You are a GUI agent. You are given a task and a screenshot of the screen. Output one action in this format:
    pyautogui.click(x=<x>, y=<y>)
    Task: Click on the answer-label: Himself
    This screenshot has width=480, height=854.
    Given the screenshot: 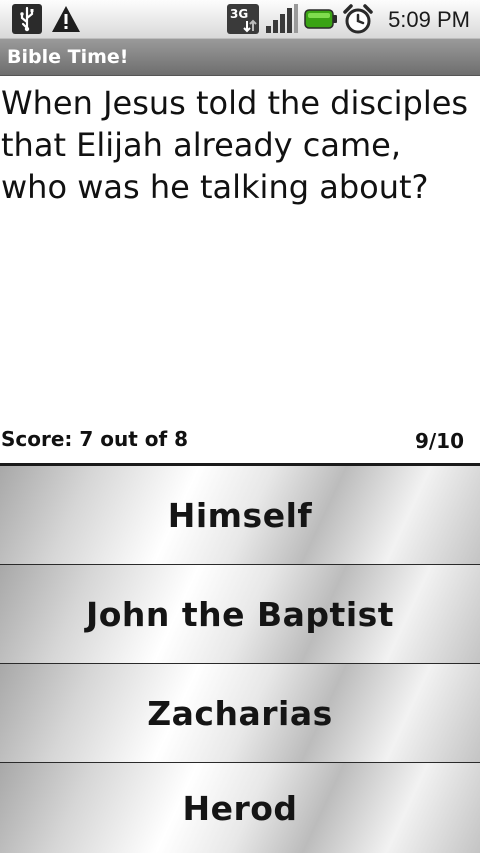 What is the action you would take?
    pyautogui.click(x=240, y=515)
    